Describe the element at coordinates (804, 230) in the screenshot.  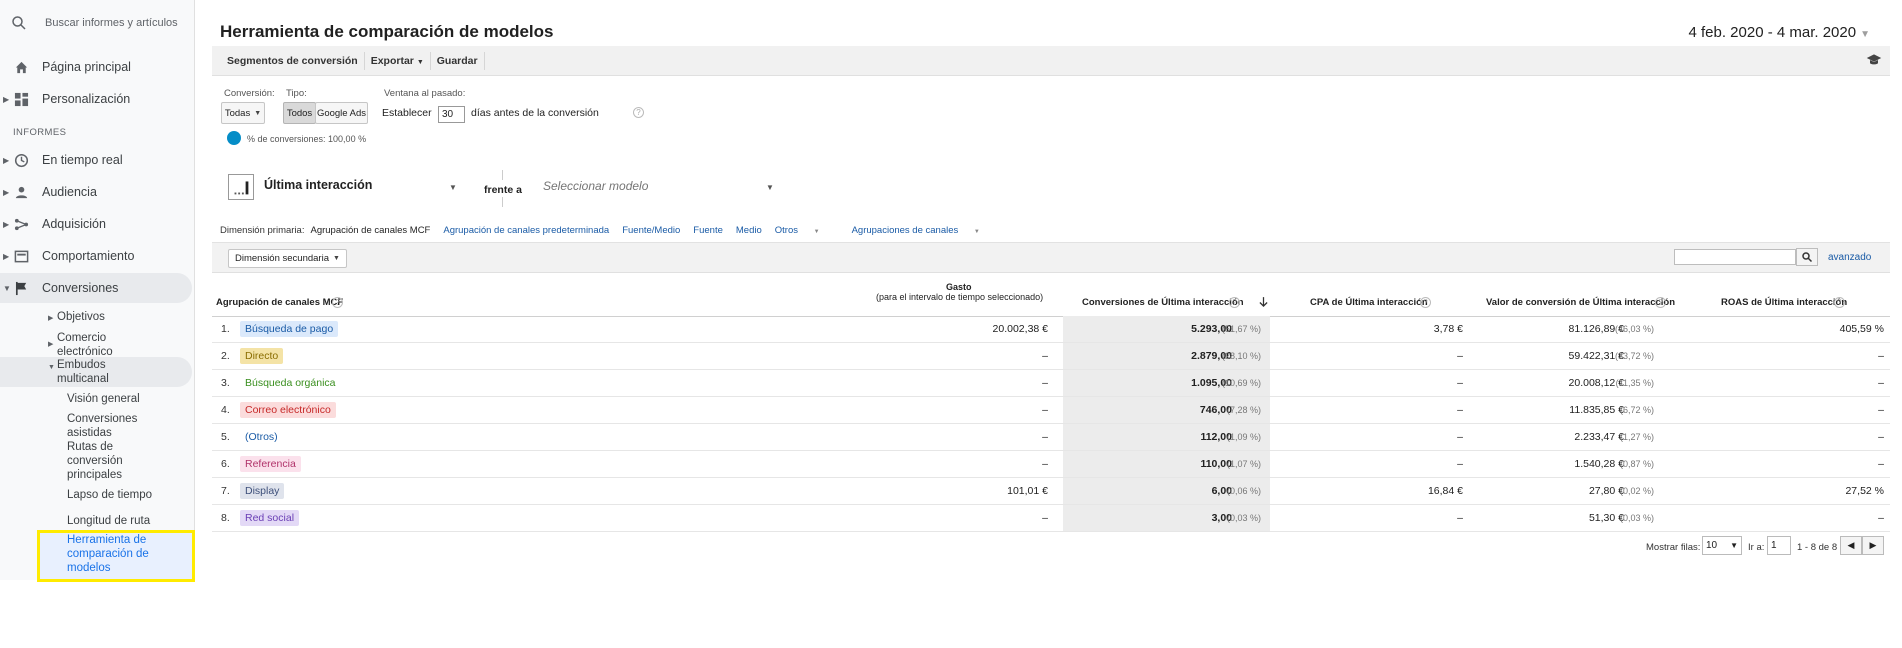
I see `other-dimensions-dropdown: Otros ▼` at that location.